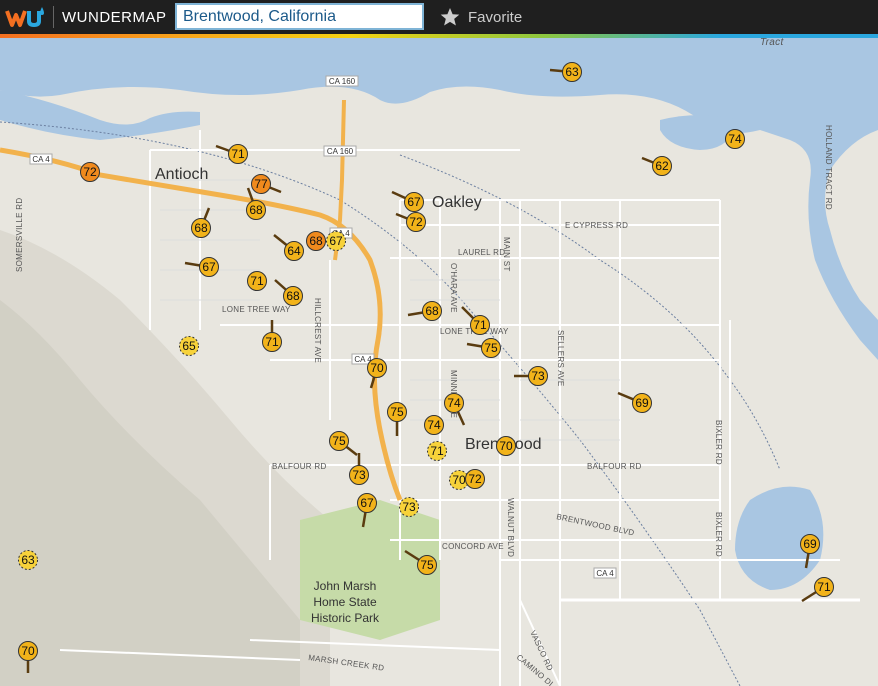  I want to click on station-temperature: 64, so click(294, 251).